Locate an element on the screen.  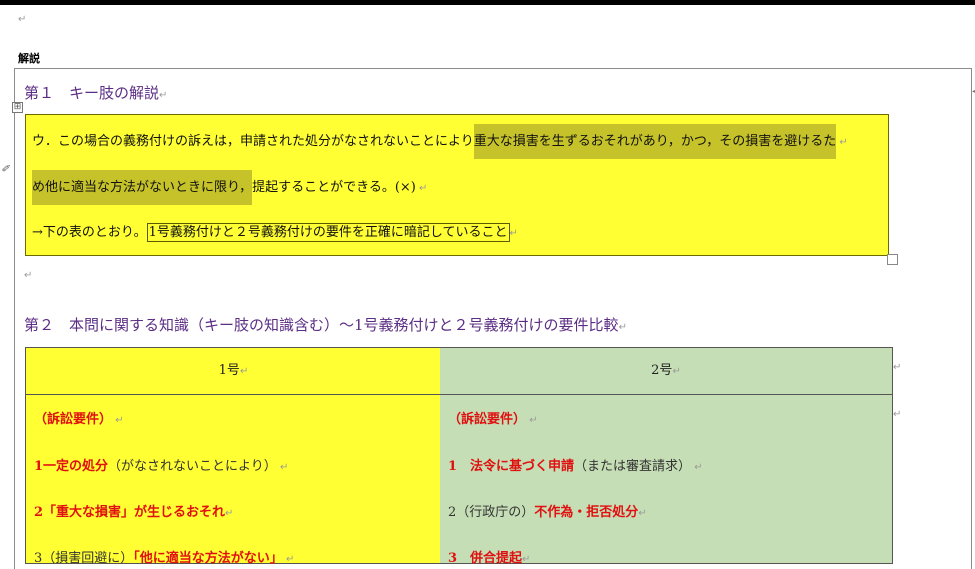
table-cell-line: 3 併合提起↵ is located at coordinates (489, 558).